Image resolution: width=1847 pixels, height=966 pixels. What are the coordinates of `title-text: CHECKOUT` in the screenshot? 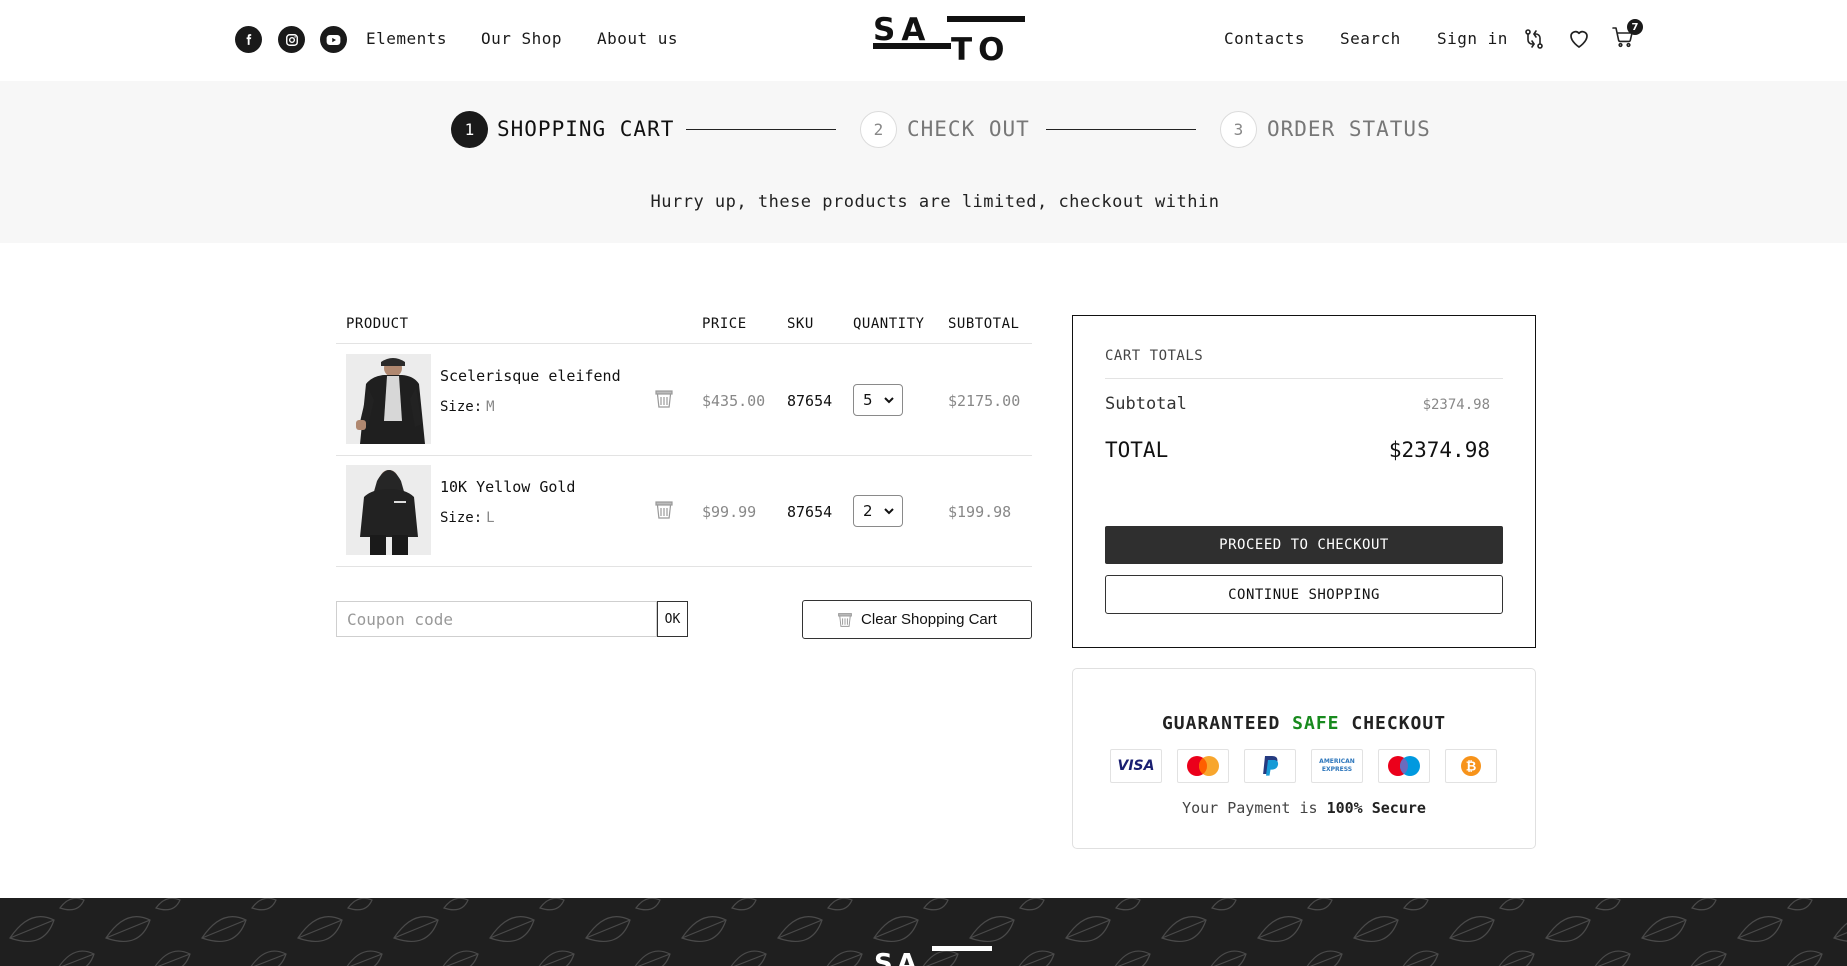 It's located at (1399, 723).